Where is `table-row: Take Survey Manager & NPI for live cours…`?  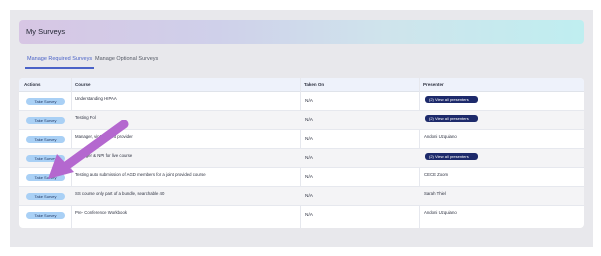 table-row: Take Survey Manager & NPI for live cours… is located at coordinates (301, 158).